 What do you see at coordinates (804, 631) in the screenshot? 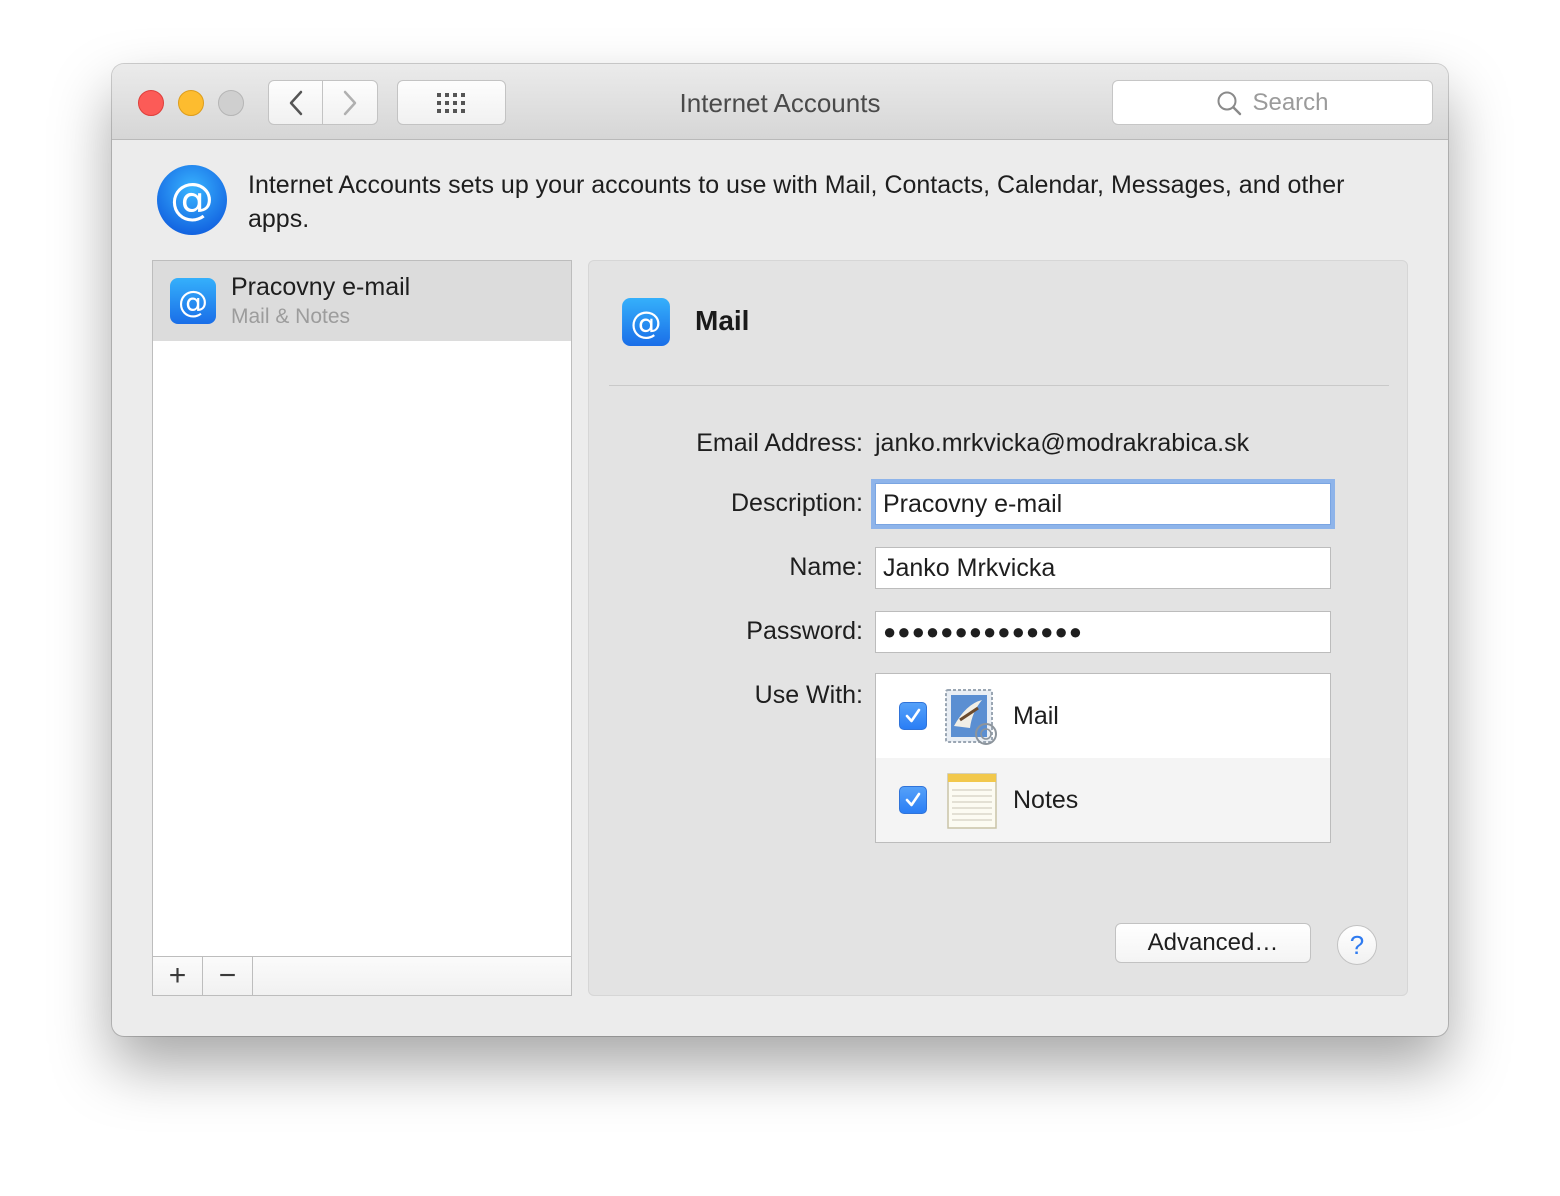
I see `password-label: Password:` at bounding box center [804, 631].